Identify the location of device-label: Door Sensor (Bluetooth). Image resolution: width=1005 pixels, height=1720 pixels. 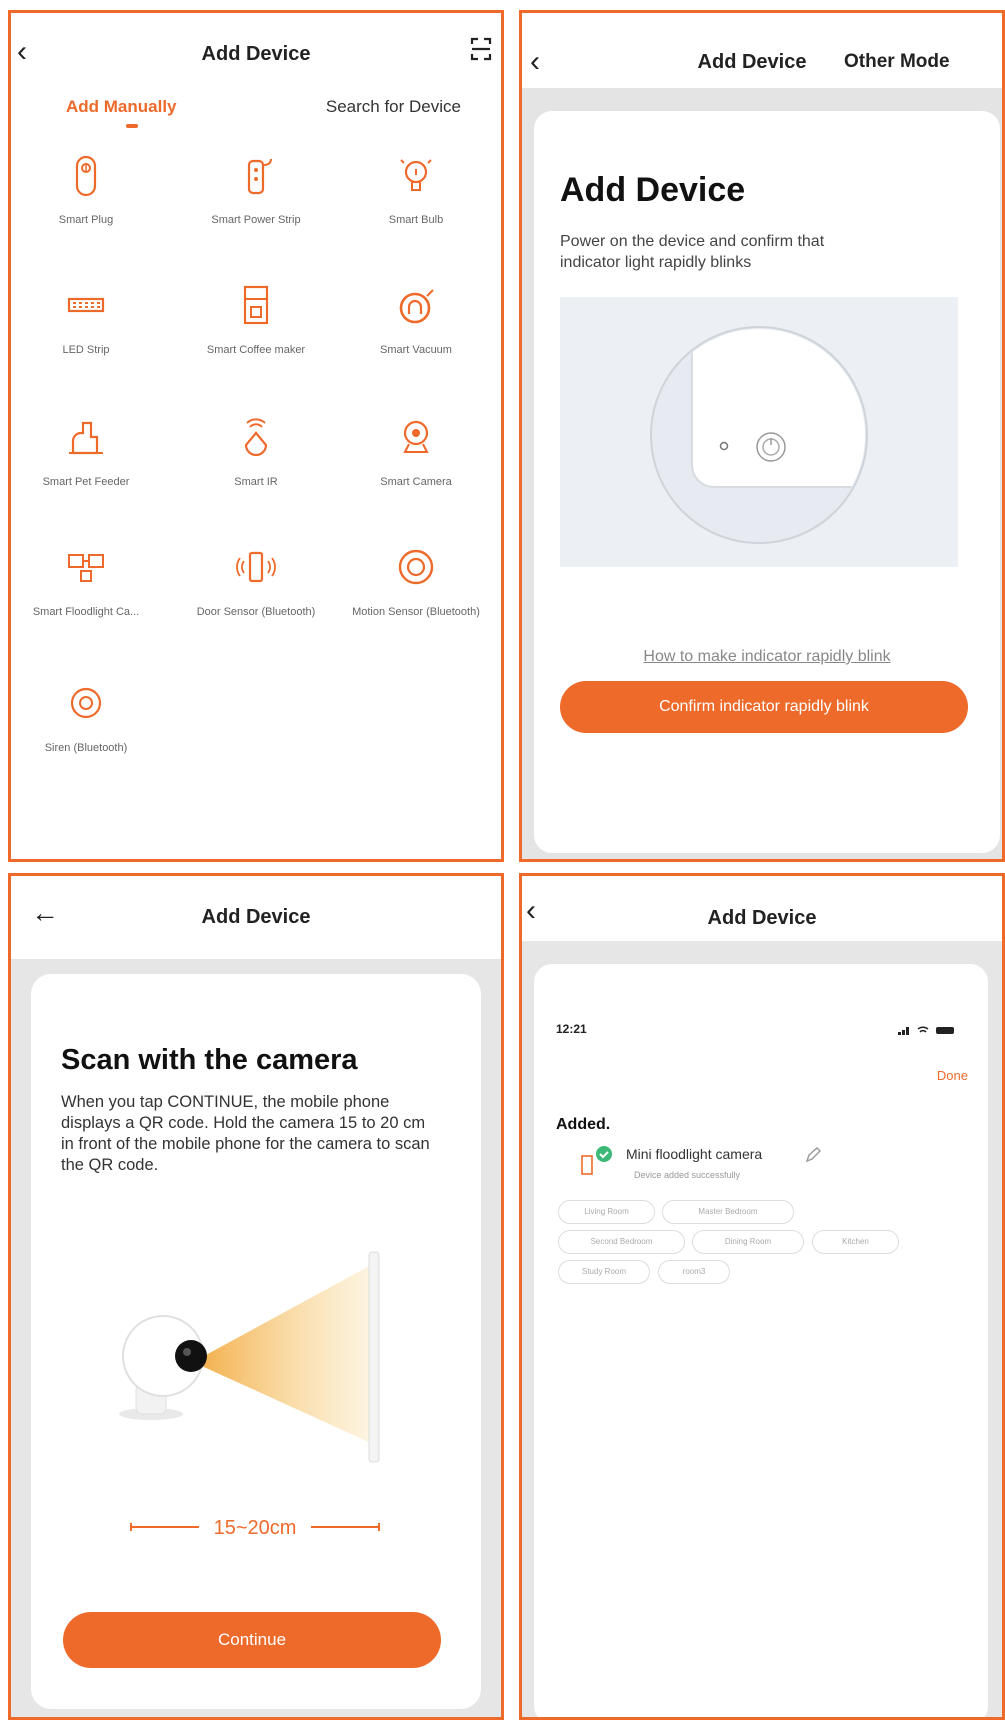
(256, 612).